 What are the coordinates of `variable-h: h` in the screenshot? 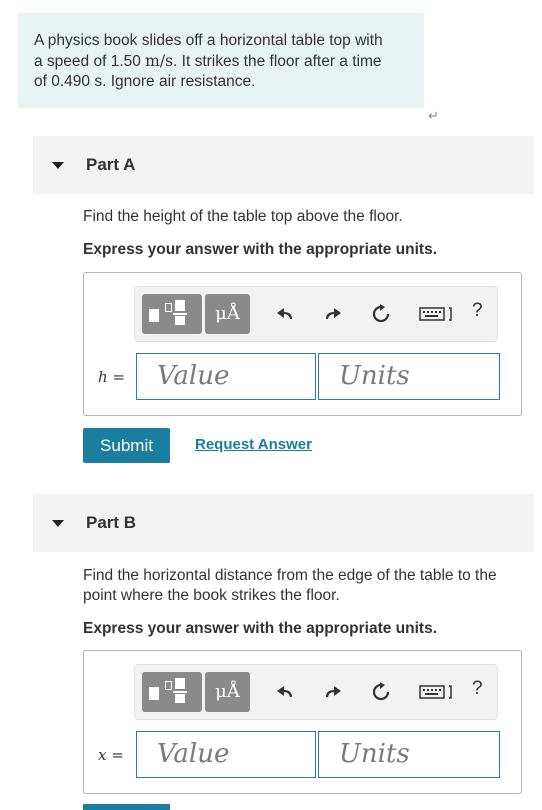 It's located at (103, 377).